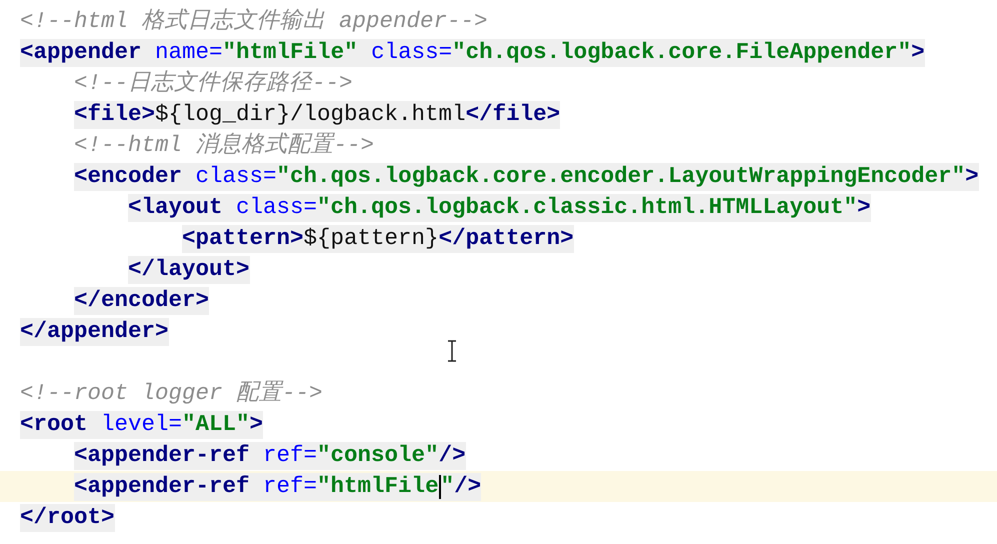 The image size is (997, 544). I want to click on tag-text: ${log_dir}/logback.html, so click(310, 114).